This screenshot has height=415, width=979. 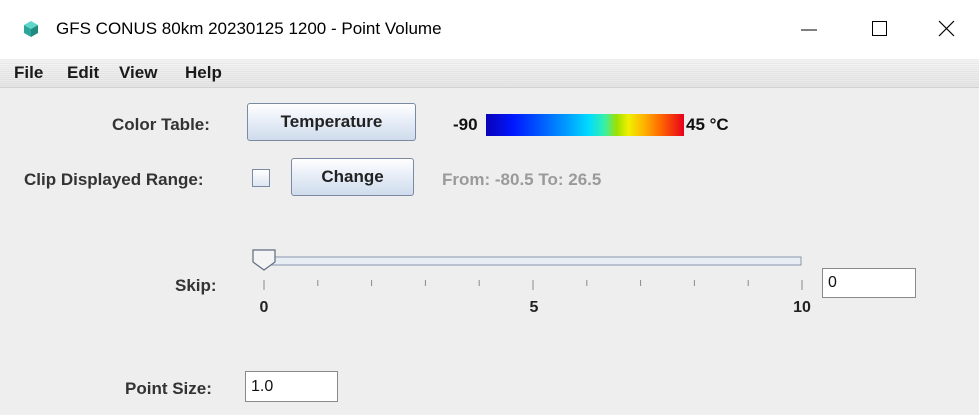 What do you see at coordinates (261, 178) in the screenshot?
I see `clip-range-checkbox` at bounding box center [261, 178].